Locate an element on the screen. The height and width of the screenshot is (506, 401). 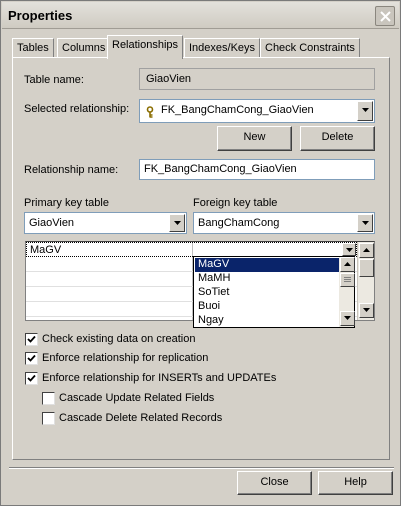
tab-label: Columns is located at coordinates (84, 48).